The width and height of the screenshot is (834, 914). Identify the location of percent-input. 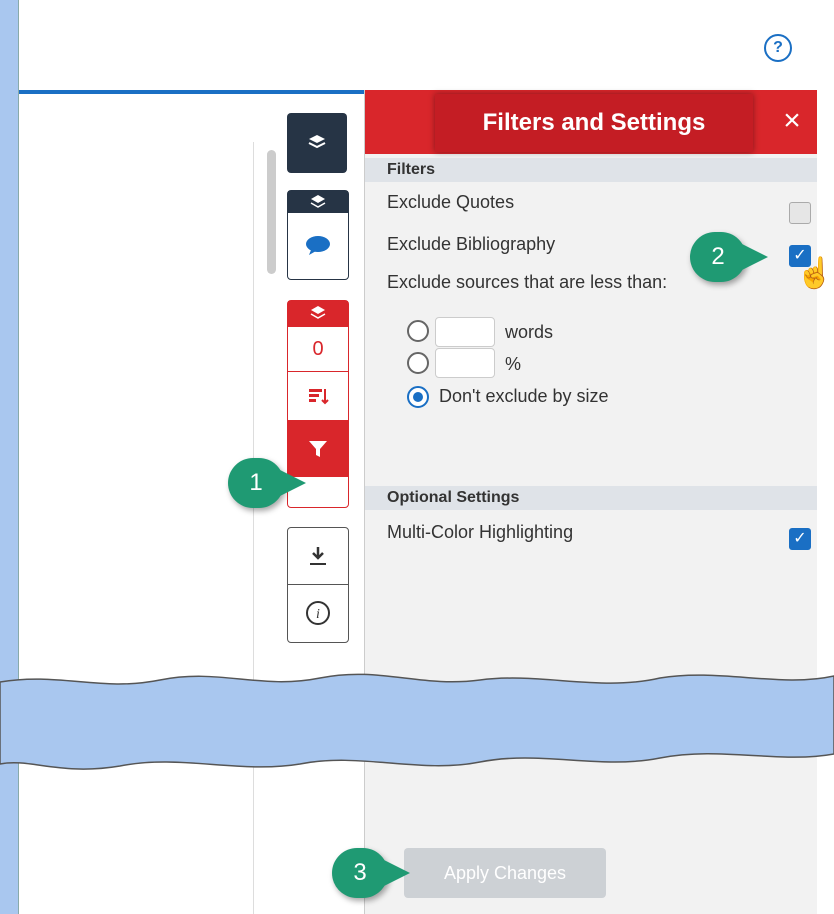
(465, 363).